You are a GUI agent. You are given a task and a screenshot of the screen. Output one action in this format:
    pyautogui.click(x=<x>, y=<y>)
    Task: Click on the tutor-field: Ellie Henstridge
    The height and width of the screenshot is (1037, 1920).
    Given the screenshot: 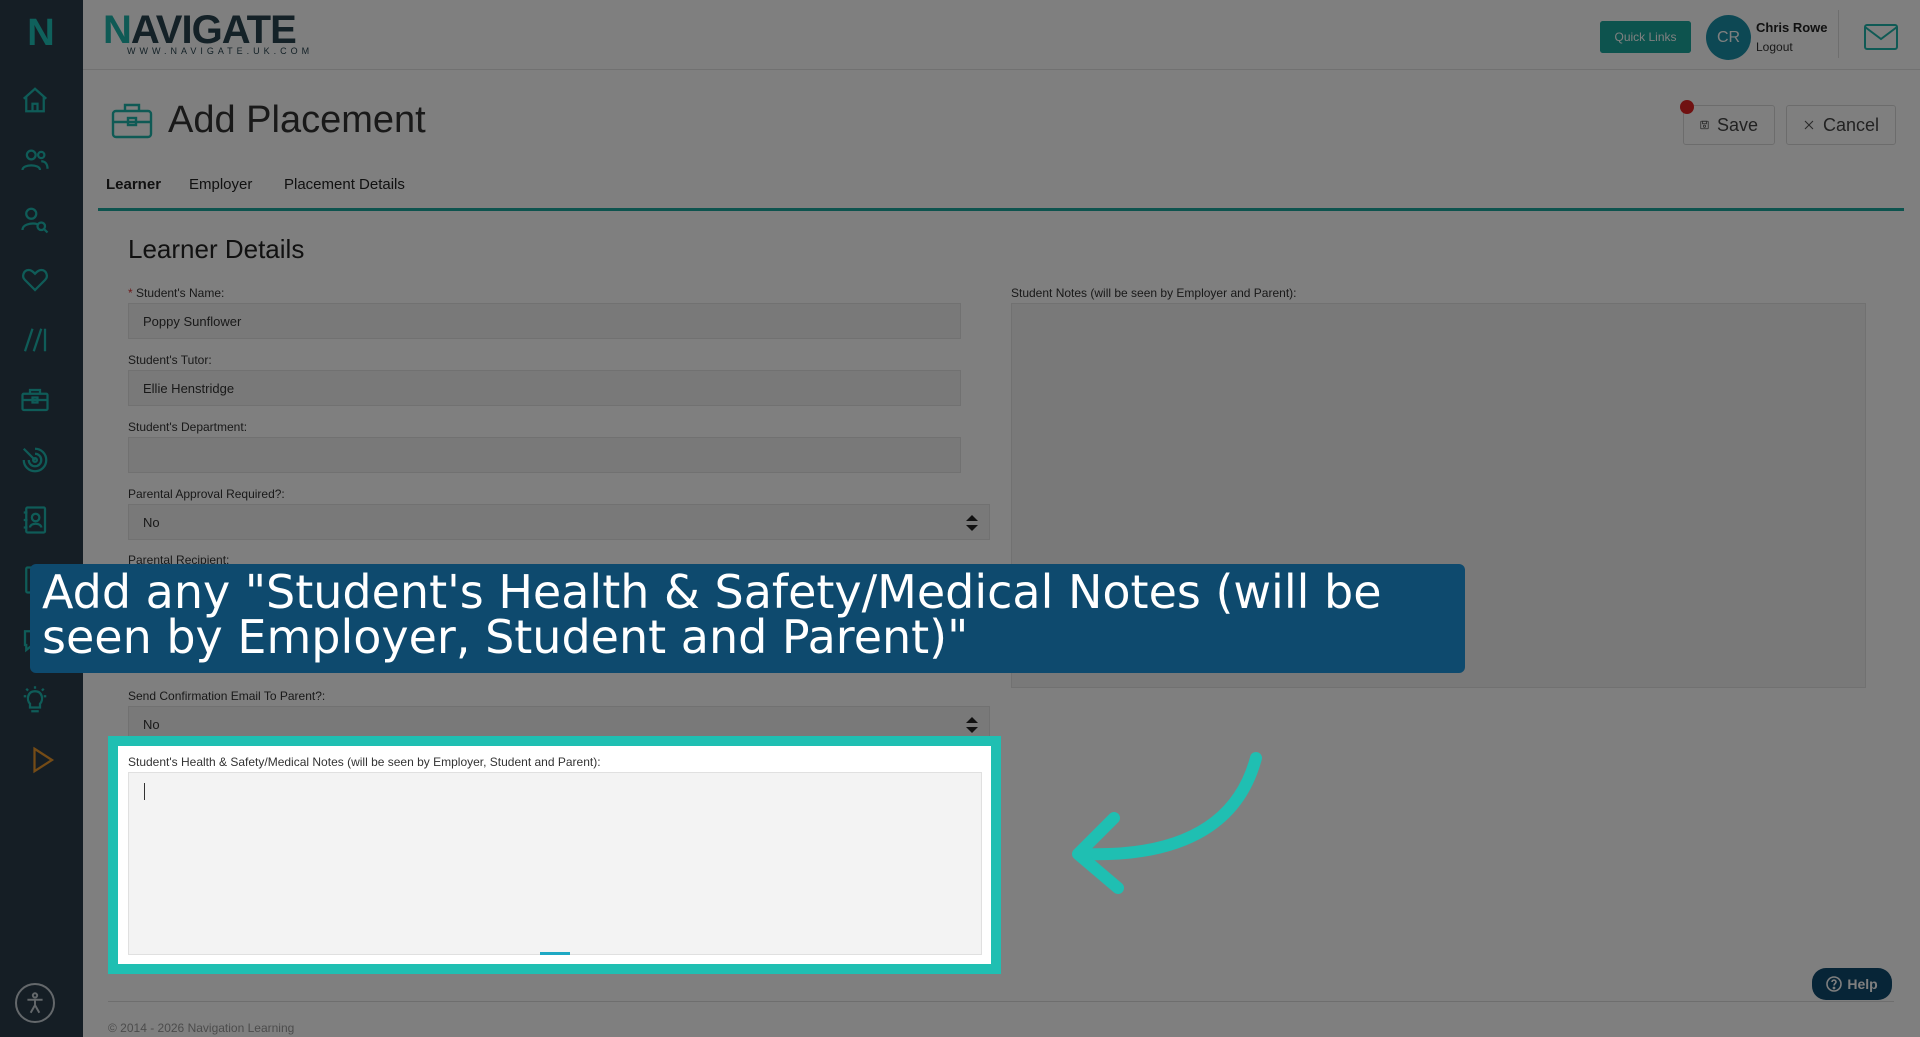 What is the action you would take?
    pyautogui.click(x=544, y=388)
    